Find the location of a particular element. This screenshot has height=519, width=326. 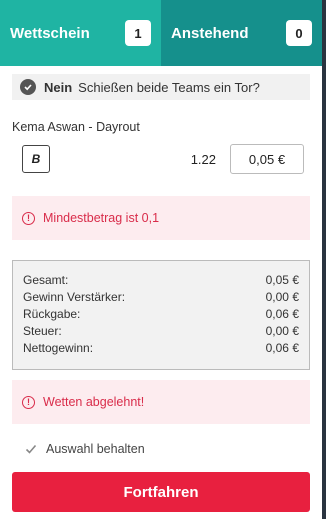

pending-count-badge: 0 is located at coordinates (299, 33).